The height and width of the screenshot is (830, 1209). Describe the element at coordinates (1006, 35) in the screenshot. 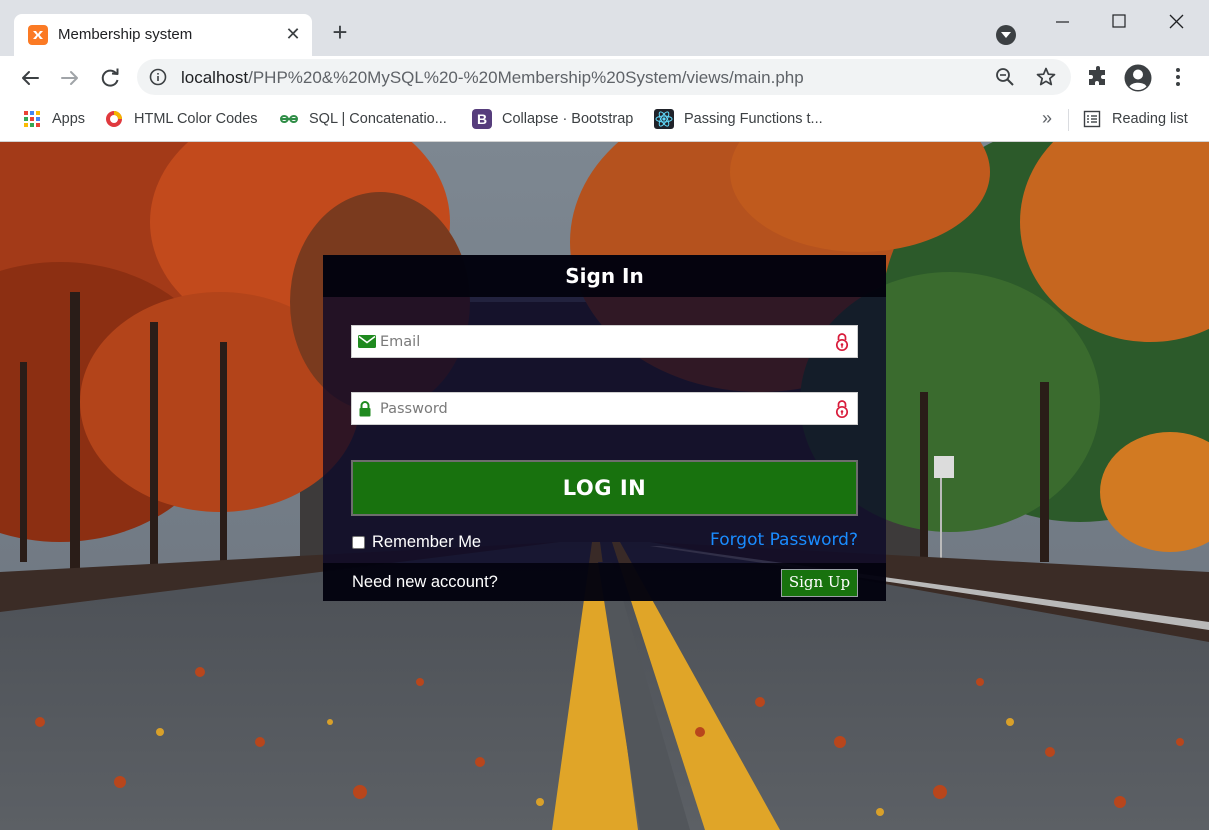

I see `tab-search-icon` at that location.